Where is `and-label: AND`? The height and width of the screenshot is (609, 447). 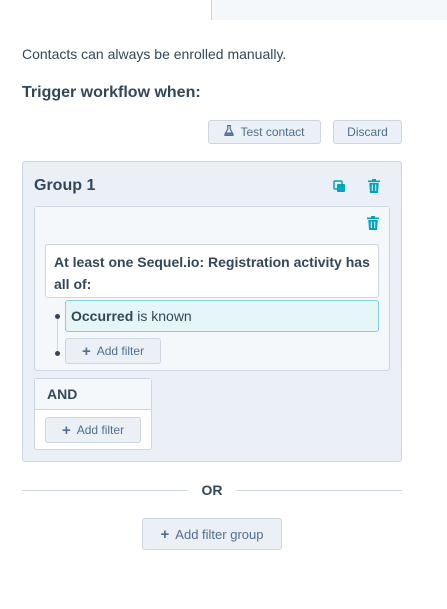
and-label: AND is located at coordinates (93, 394).